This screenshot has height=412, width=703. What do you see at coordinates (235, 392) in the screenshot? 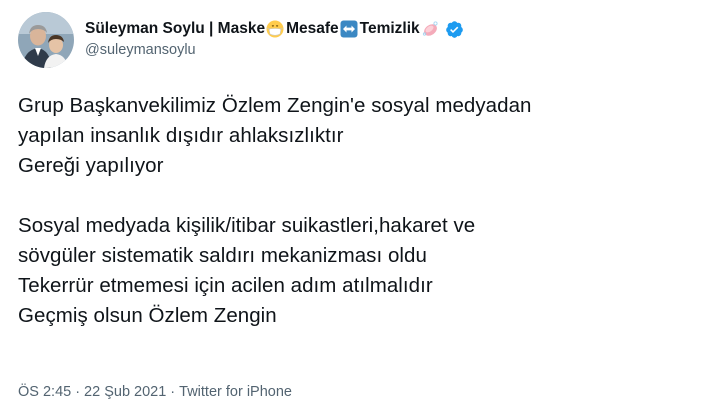
I see `tweet-source-link: Twitter for iPhone` at bounding box center [235, 392].